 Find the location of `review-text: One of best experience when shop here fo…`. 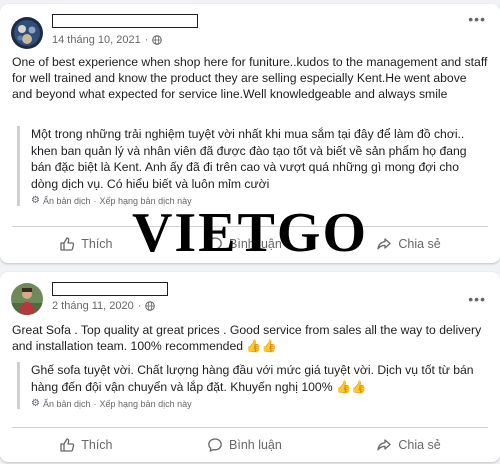

review-text: One of best experience when shop here fo… is located at coordinates (250, 78).